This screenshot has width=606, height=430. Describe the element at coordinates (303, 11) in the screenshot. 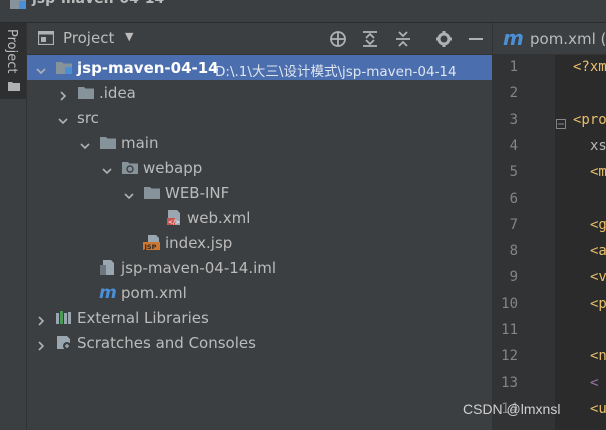

I see `title-bar: jsp-maven-04-14` at that location.